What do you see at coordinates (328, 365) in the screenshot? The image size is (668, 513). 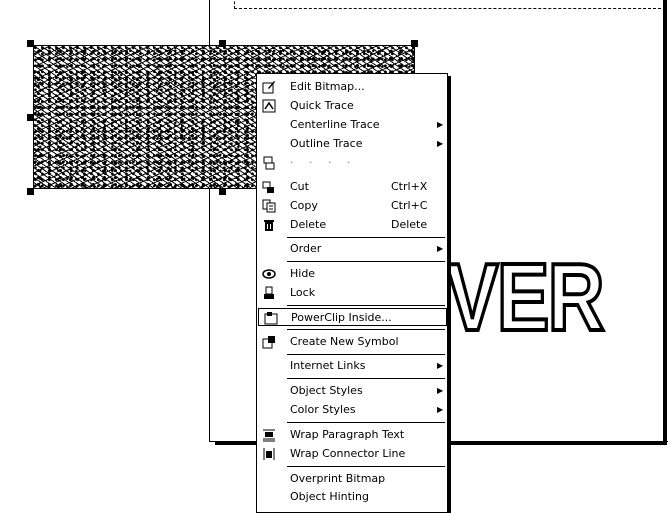 I see `menu-item-label: Internet Links` at bounding box center [328, 365].